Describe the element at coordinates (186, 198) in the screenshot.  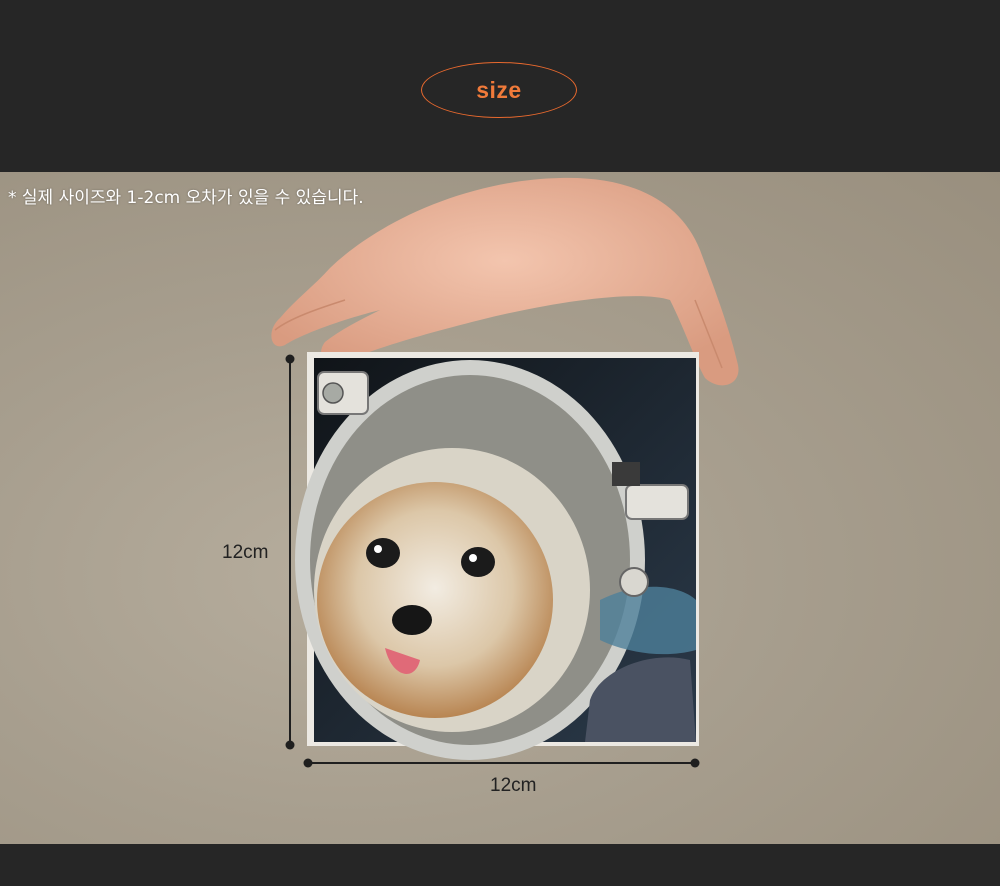
I see `size-disclaimer: * 실제 사이즈와 1-2cm 오차가 있을 수 있습니다.` at that location.